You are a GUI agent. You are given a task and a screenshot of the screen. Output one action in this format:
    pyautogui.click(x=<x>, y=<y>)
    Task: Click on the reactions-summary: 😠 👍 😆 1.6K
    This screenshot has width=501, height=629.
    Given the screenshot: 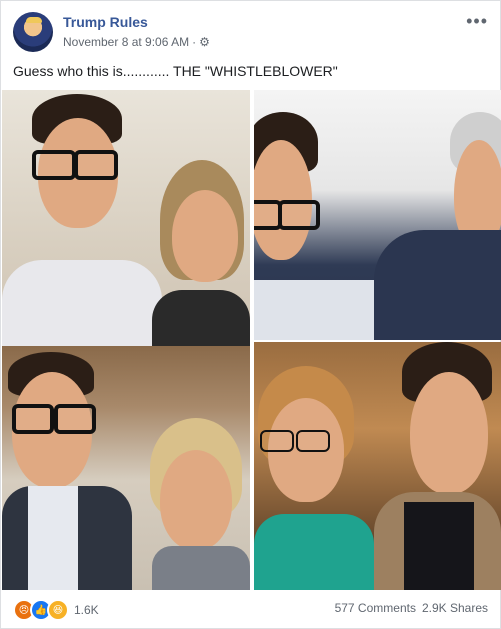 What is the action you would take?
    pyautogui.click(x=56, y=610)
    